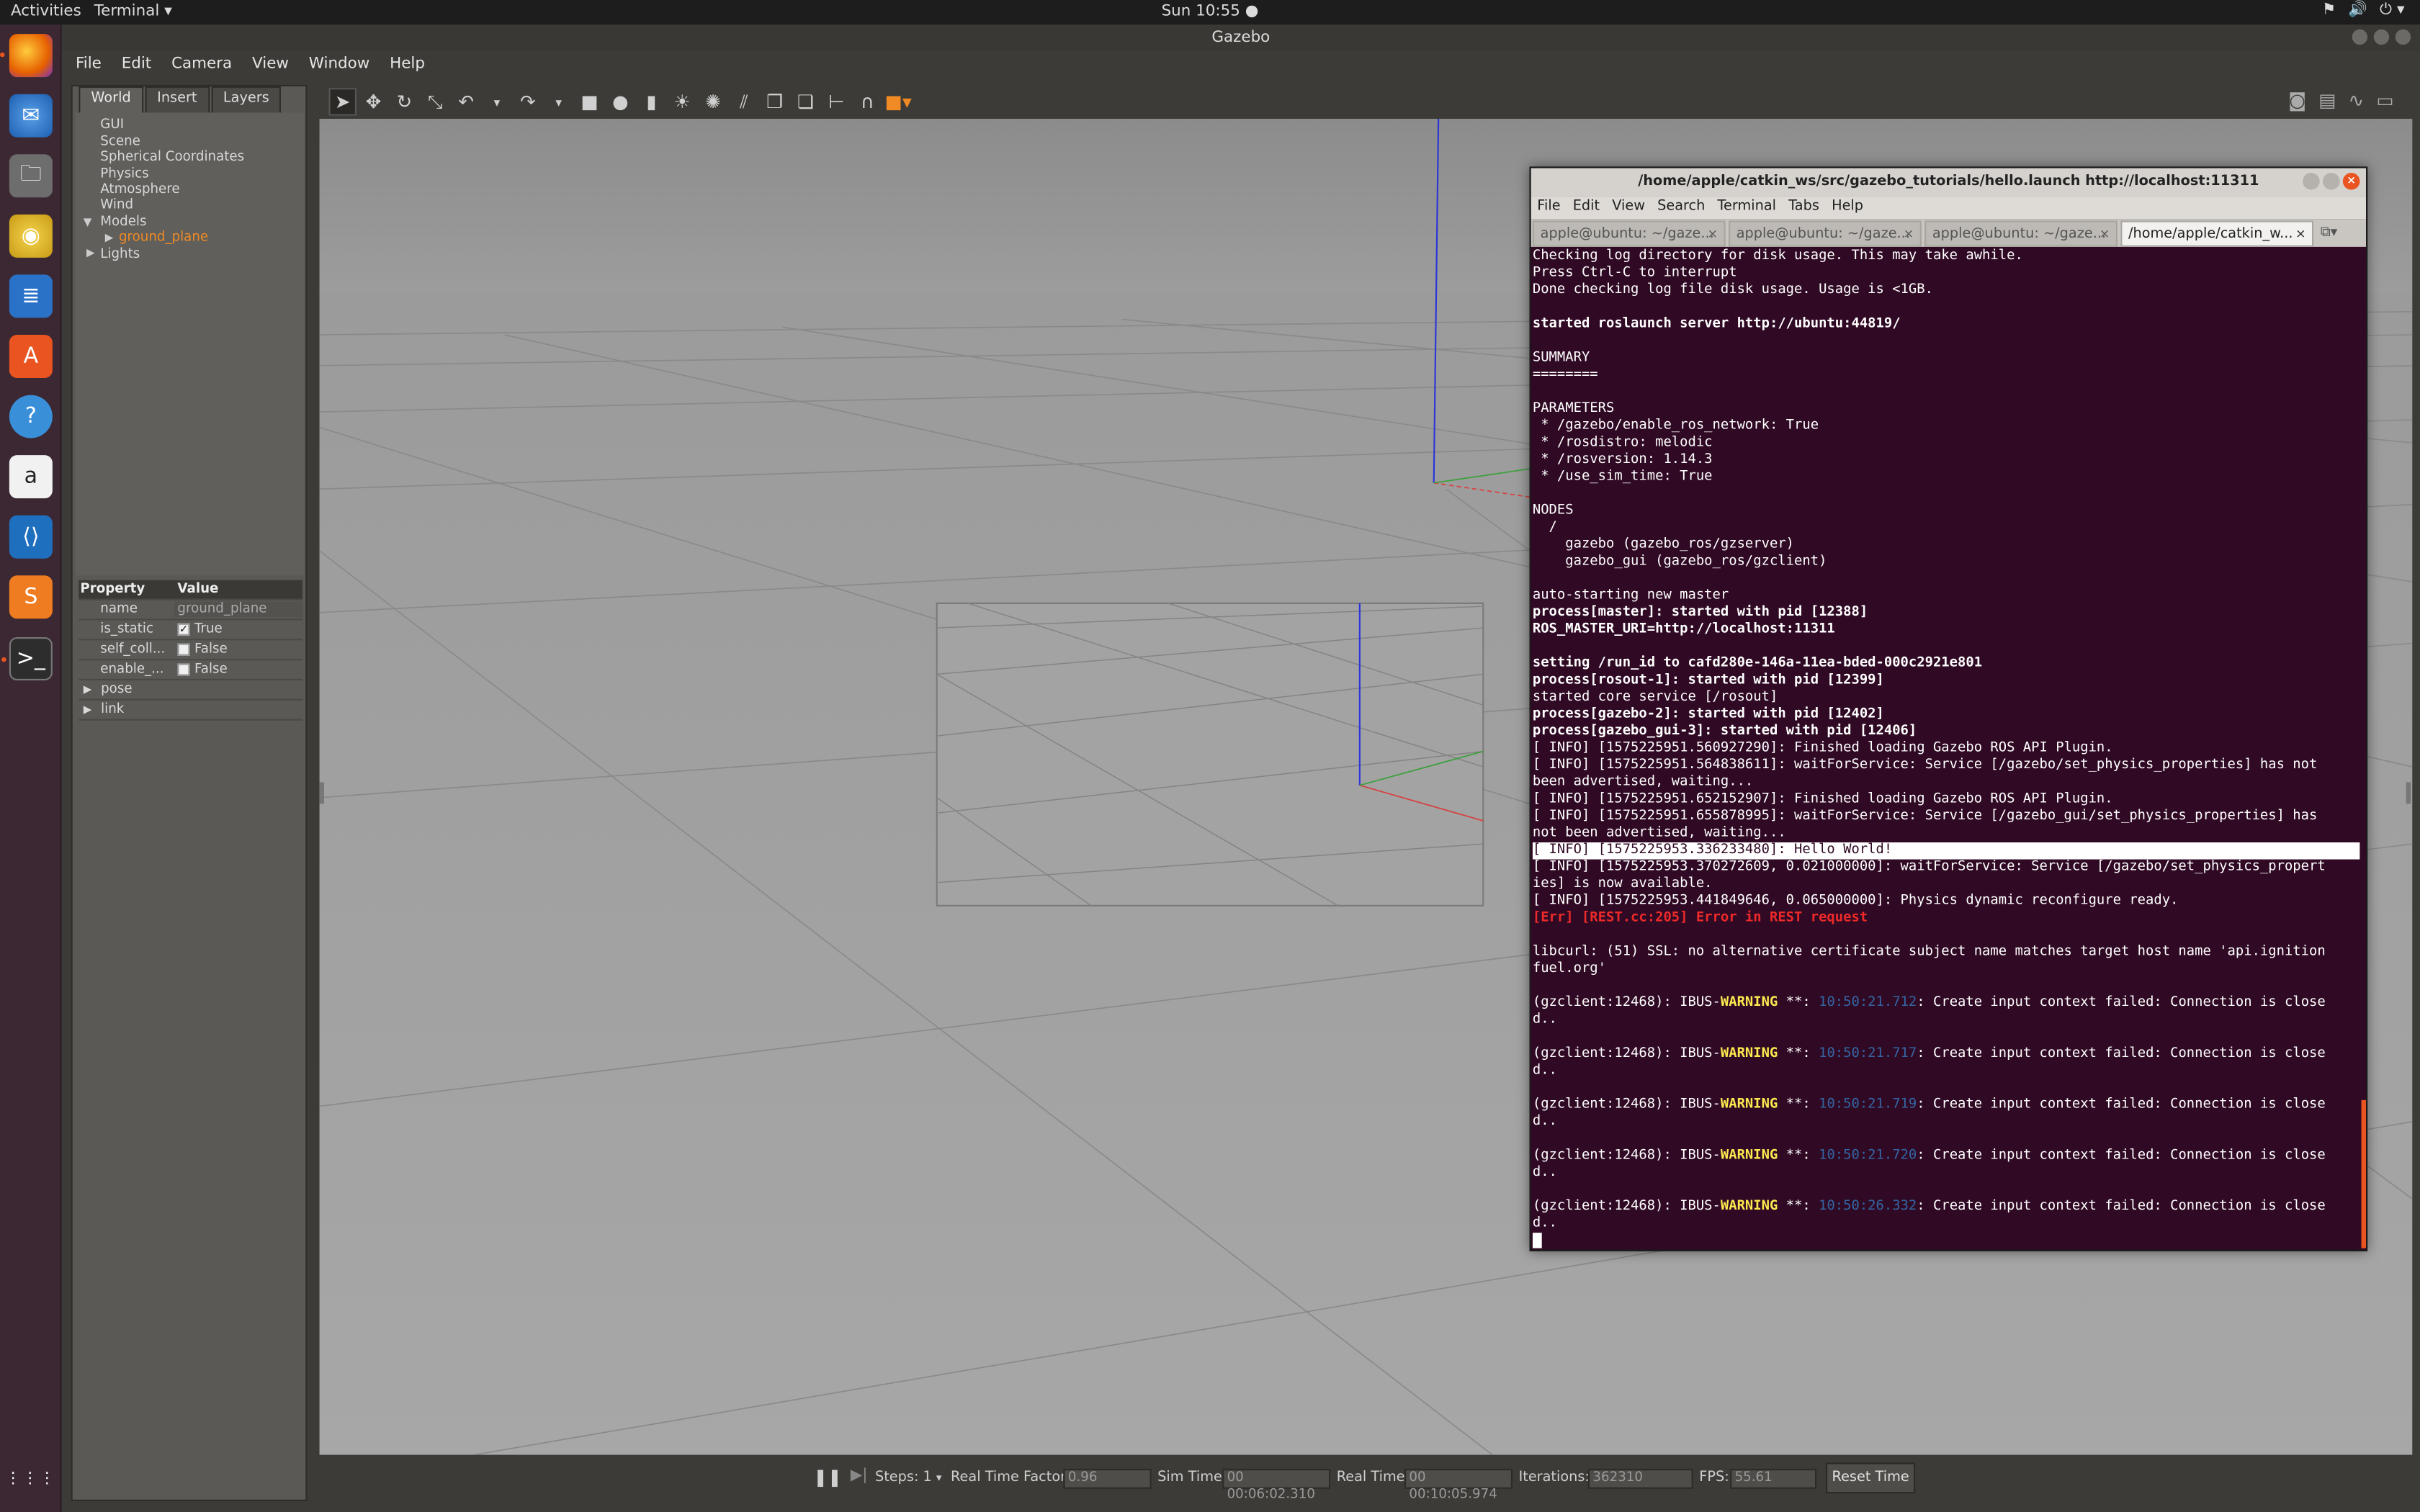  What do you see at coordinates (31, 537) in the screenshot?
I see `vscode-icon: ⟨⟩` at bounding box center [31, 537].